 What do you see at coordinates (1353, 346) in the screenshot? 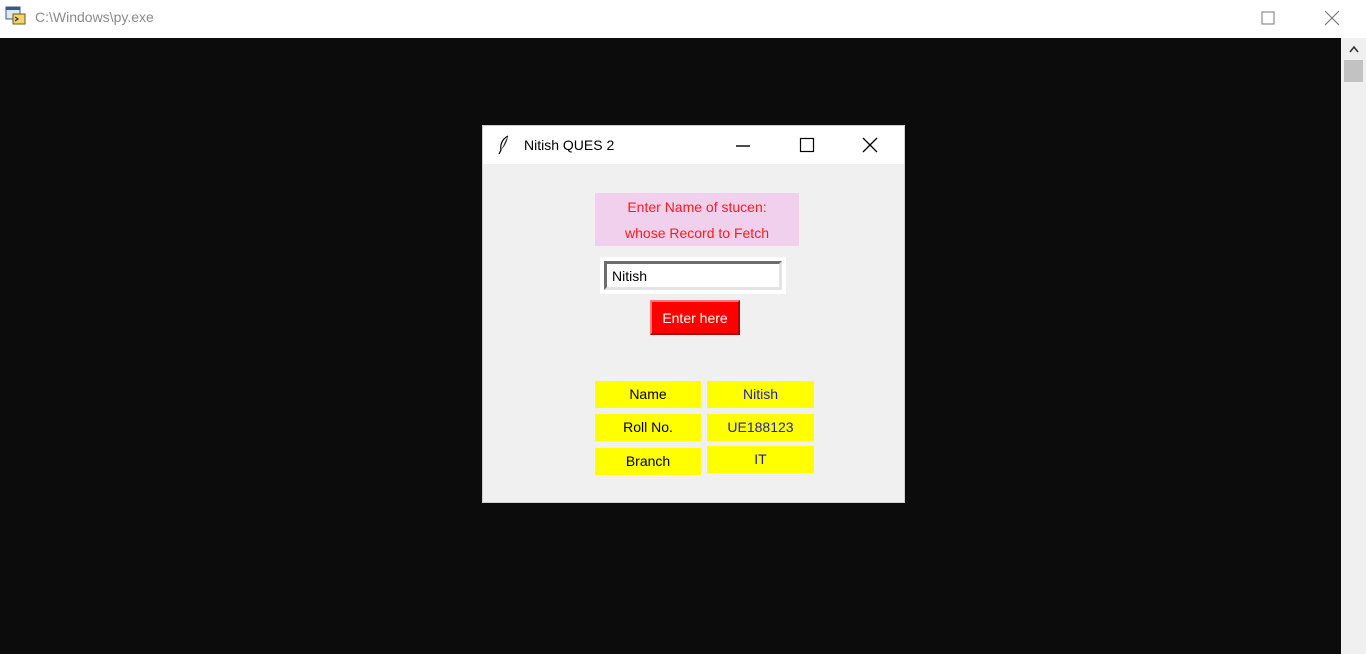
I see `vertical-scrollbar` at bounding box center [1353, 346].